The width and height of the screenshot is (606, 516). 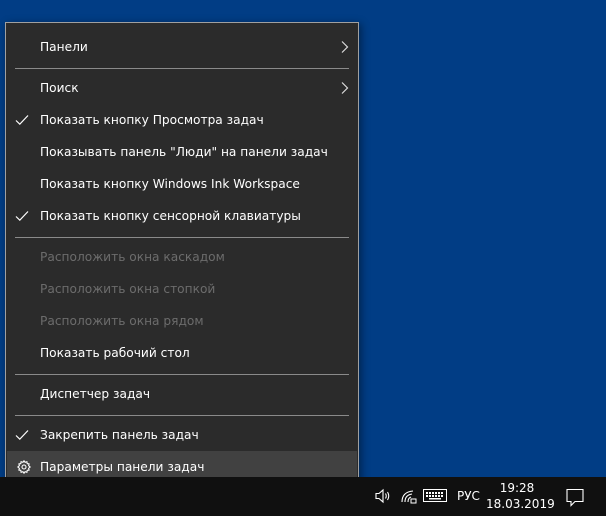 I want to click on clock-time: 19:28, so click(x=517, y=488).